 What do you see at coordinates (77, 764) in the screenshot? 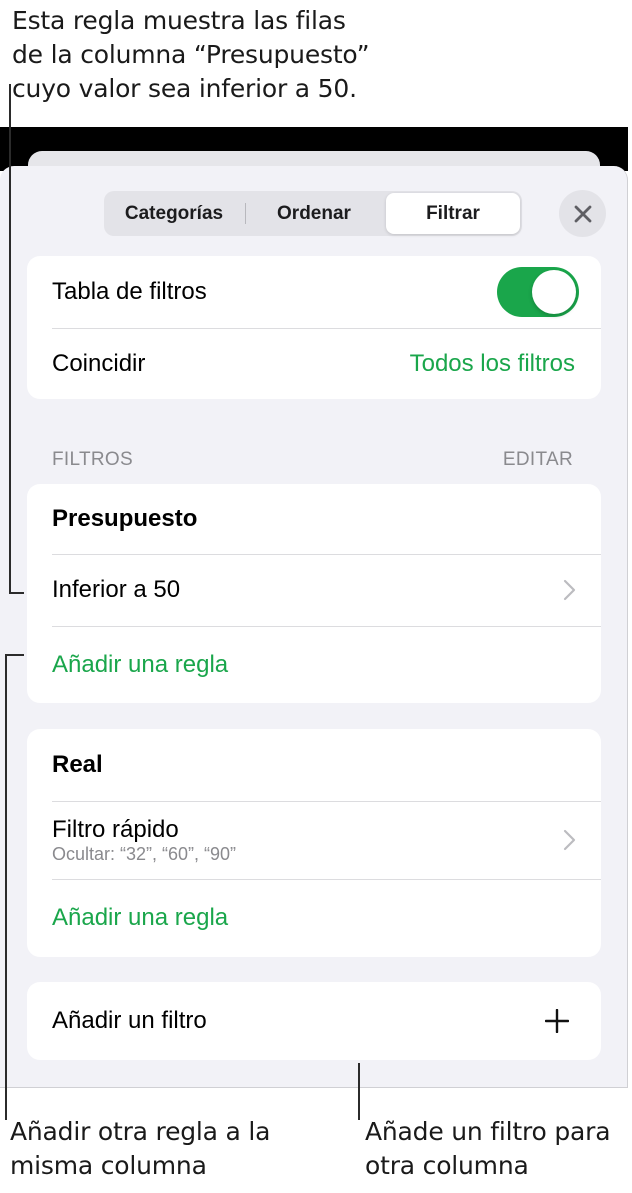
I see `filter-column-title: Real` at bounding box center [77, 764].